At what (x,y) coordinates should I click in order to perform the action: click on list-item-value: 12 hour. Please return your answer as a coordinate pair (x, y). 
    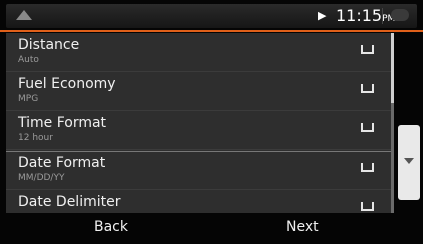
    Looking at the image, I should click on (35, 138).